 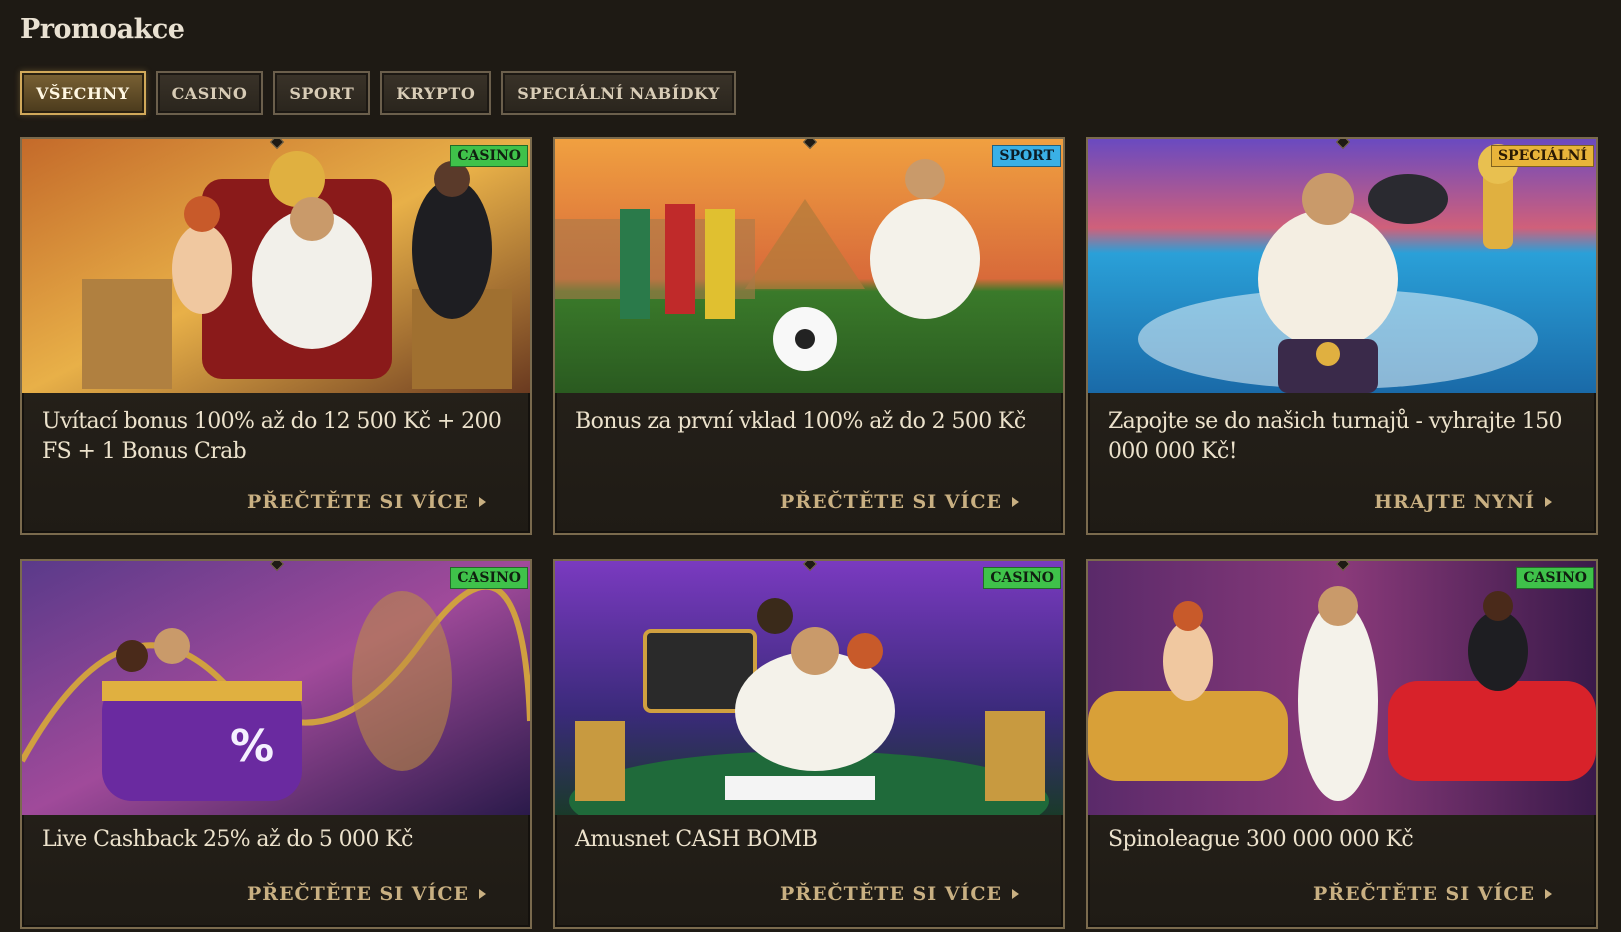 What do you see at coordinates (227, 839) in the screenshot?
I see `promo-title: Live Cashback 25% až do 5 000 Kč` at bounding box center [227, 839].